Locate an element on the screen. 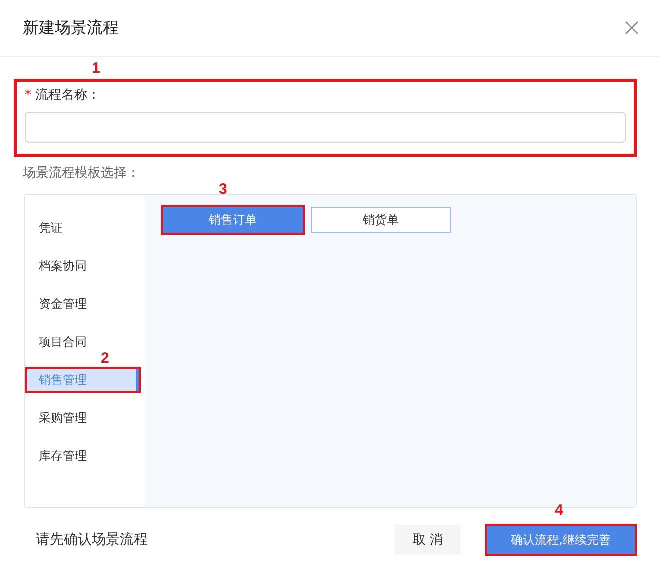 The height and width of the screenshot is (565, 659). category-item: 档案协同 is located at coordinates (83, 266).